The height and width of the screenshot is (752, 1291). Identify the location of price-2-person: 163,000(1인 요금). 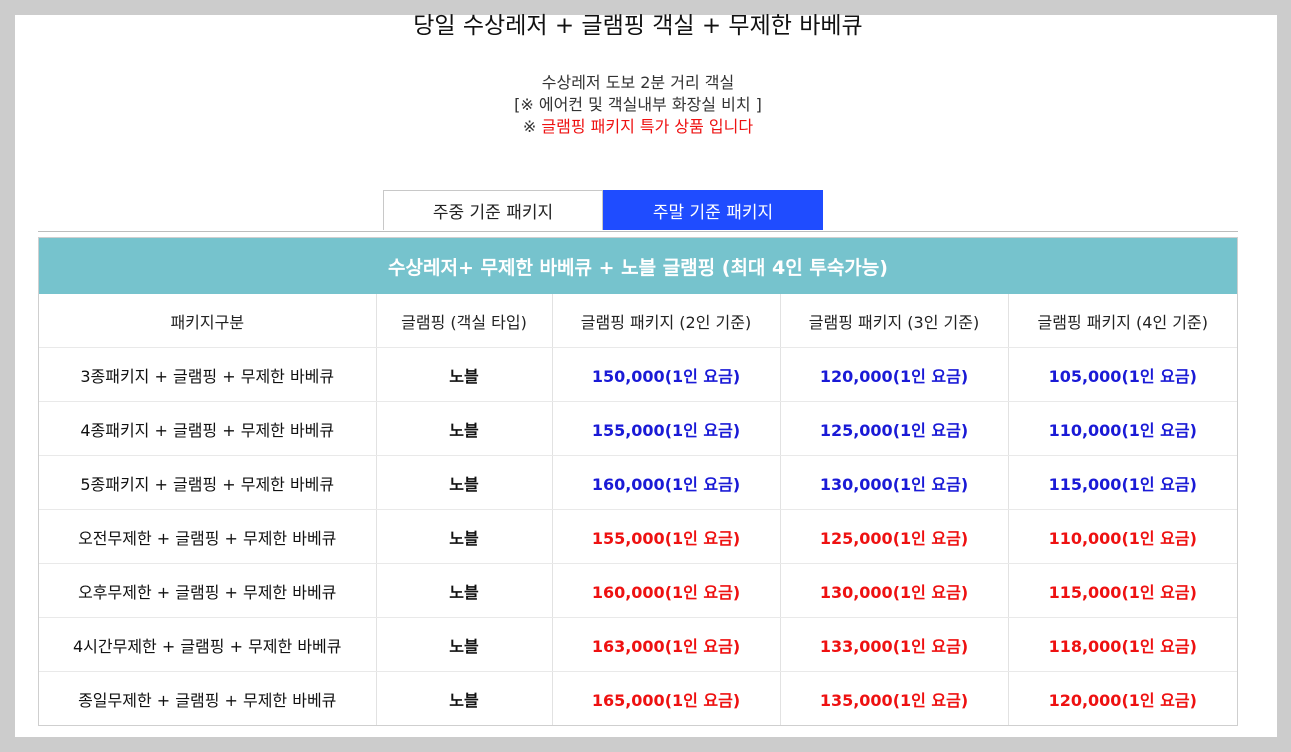
(666, 644).